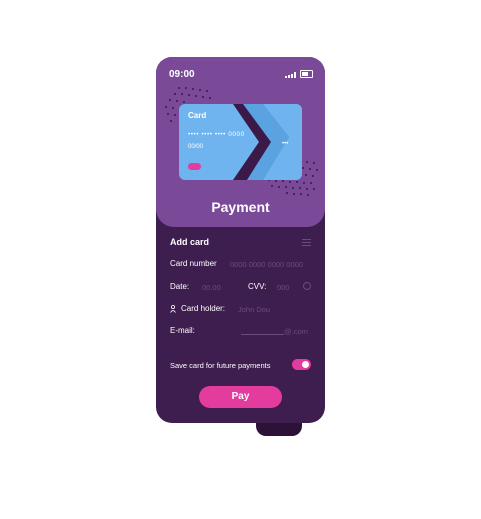 This screenshot has height=519, width=481. I want to click on cvv-input: 000, so click(283, 287).